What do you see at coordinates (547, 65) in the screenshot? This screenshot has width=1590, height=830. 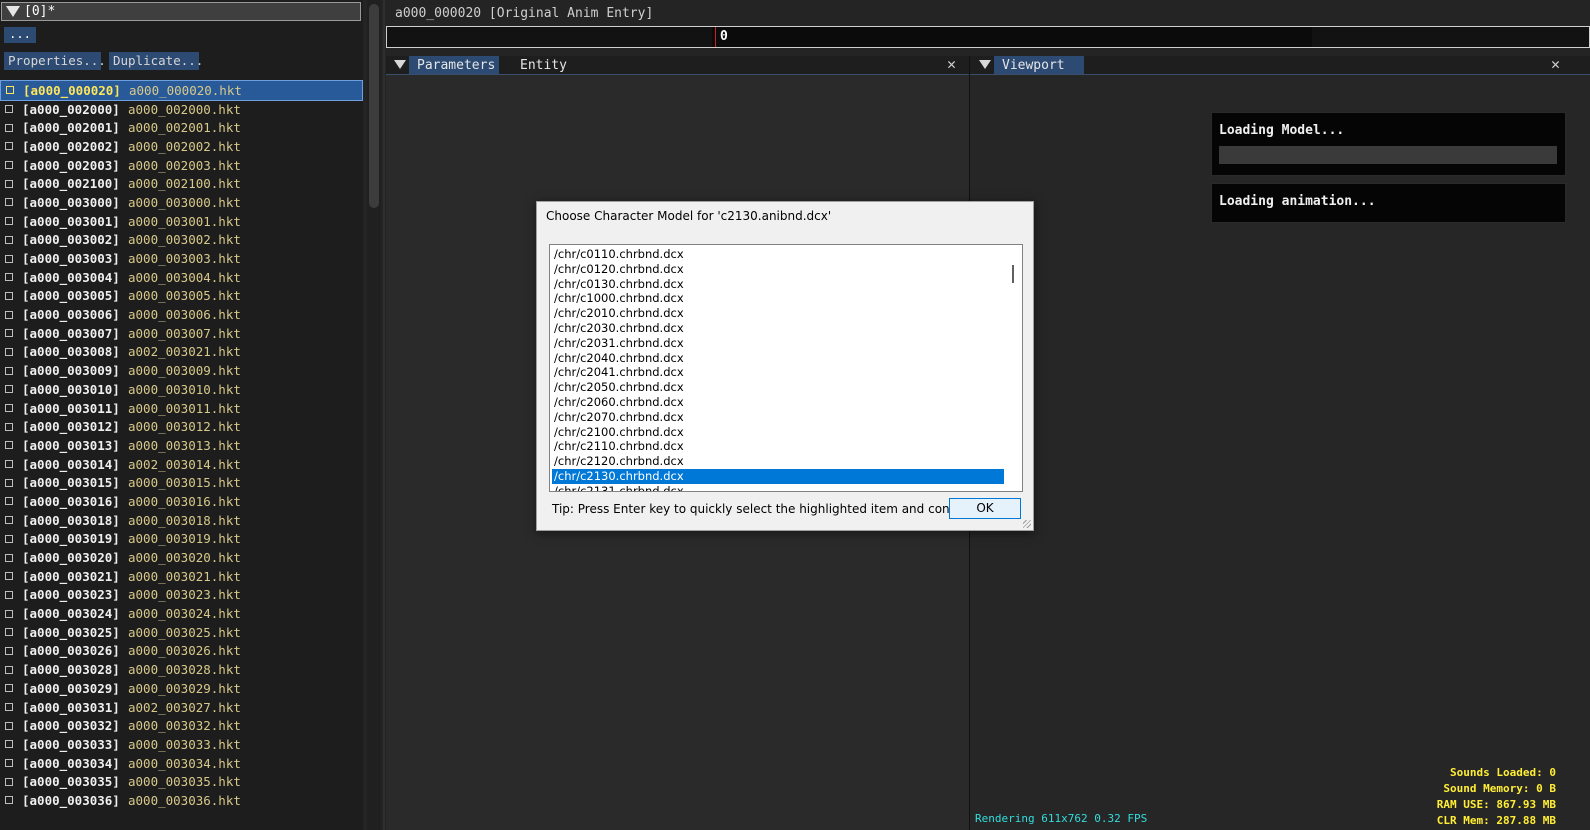 I see `tab-entity: Entity` at bounding box center [547, 65].